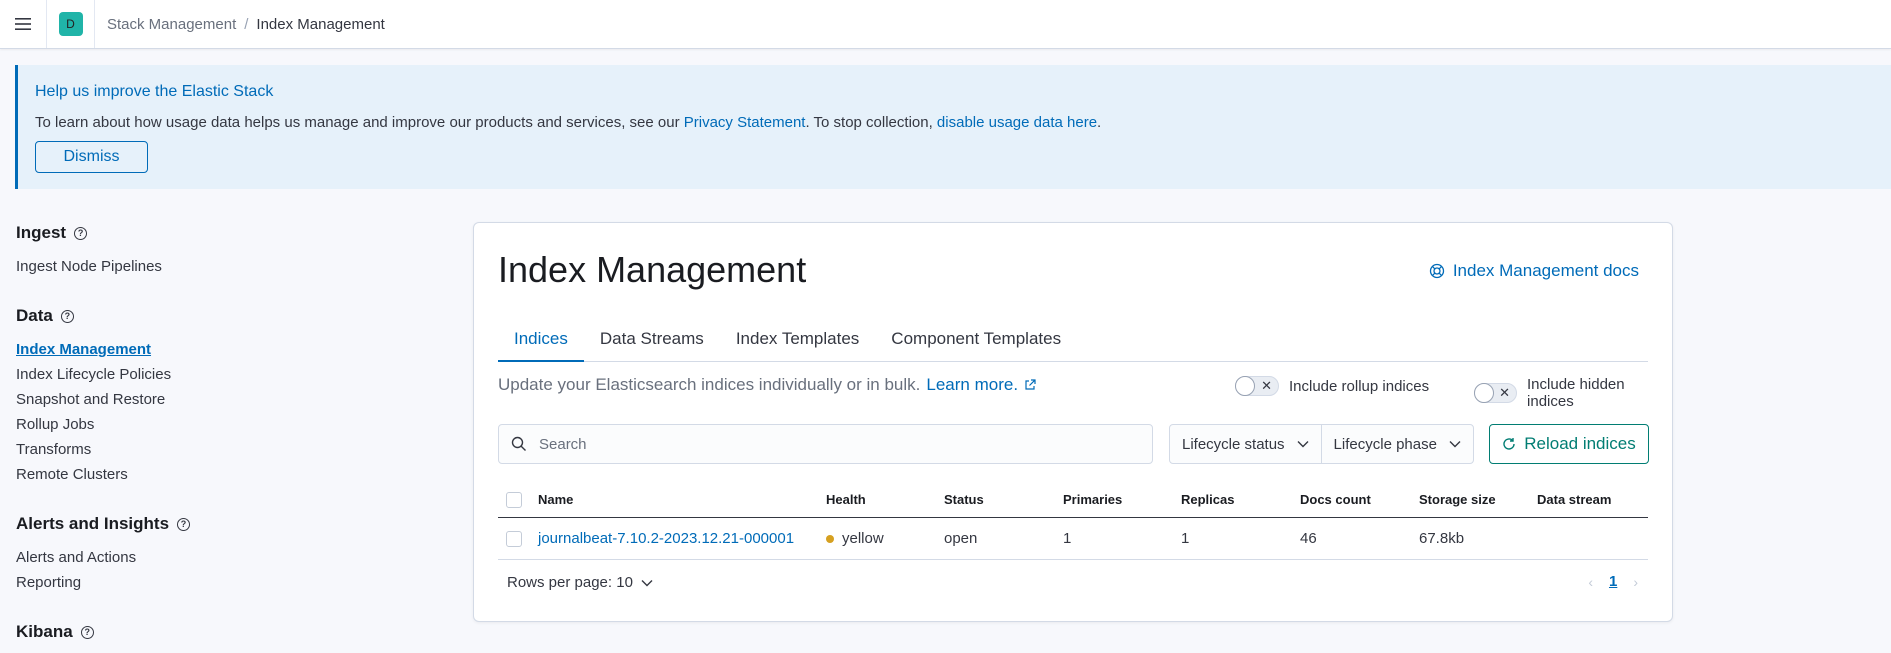 This screenshot has height=653, width=1891. What do you see at coordinates (1308, 538) in the screenshot?
I see `docs-count-value: 46` at bounding box center [1308, 538].